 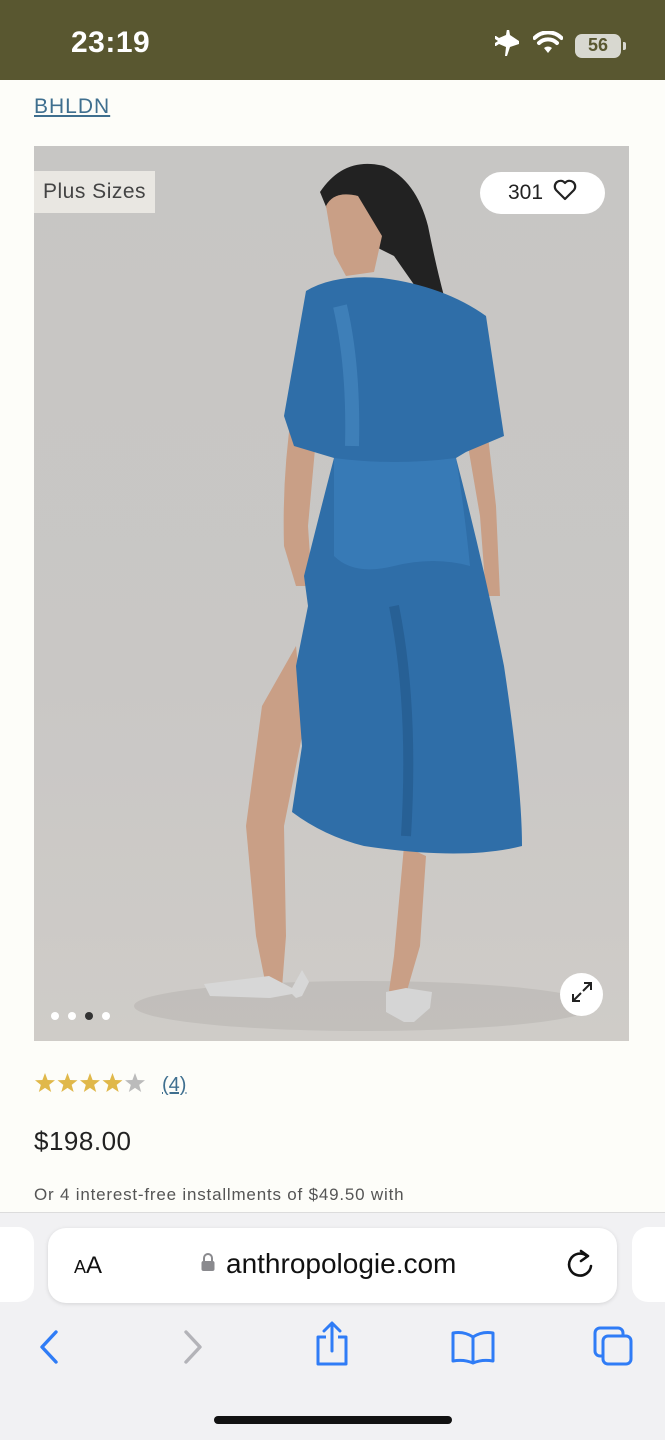 I want to click on url-display: anthropologie.com, so click(x=328, y=1264).